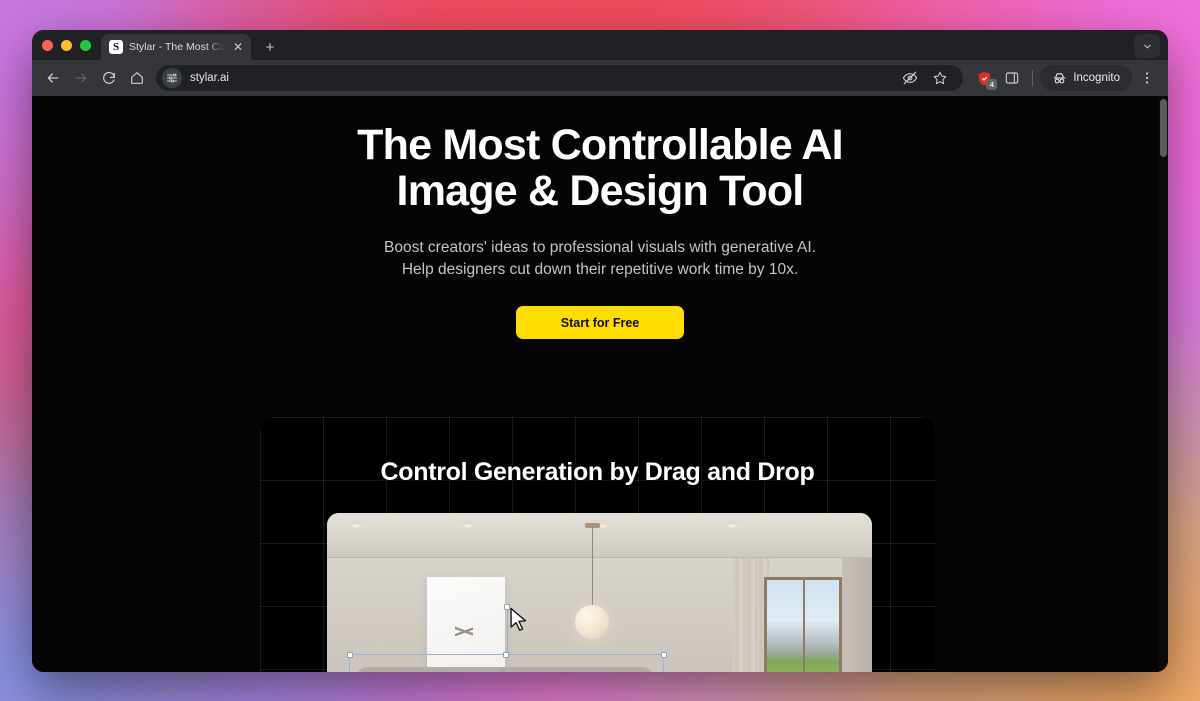 This screenshot has width=1200, height=701. What do you see at coordinates (238, 47) in the screenshot?
I see `close-tab-icon: ✕` at bounding box center [238, 47].